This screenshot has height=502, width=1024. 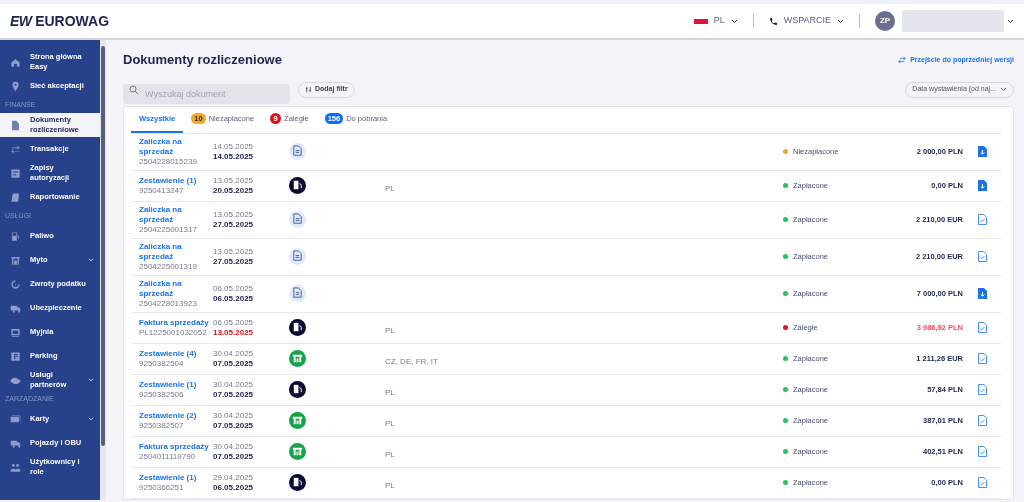 I want to click on document-name-link: Zestawienie (4), so click(x=176, y=353).